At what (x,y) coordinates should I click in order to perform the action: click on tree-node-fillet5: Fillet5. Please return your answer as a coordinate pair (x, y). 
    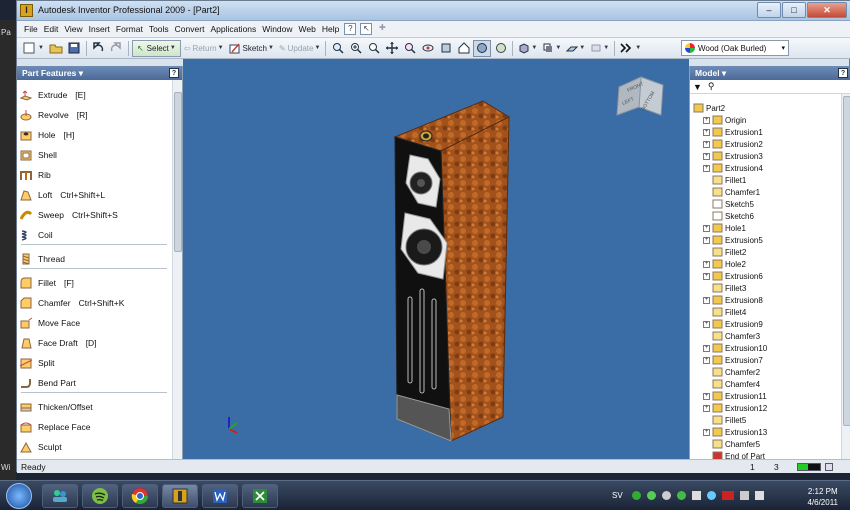
    Looking at the image, I should click on (724, 420).